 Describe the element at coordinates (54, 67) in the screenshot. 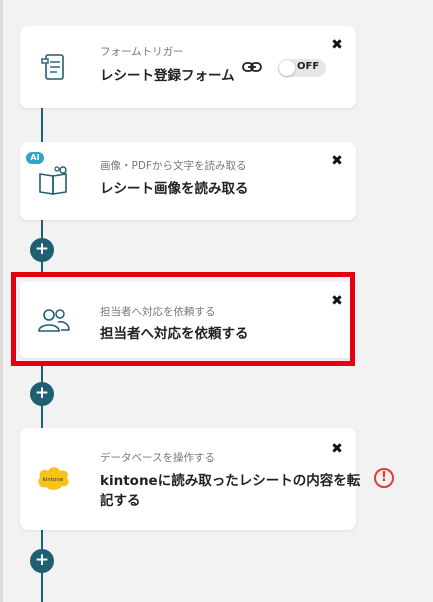

I see `form-icon` at that location.